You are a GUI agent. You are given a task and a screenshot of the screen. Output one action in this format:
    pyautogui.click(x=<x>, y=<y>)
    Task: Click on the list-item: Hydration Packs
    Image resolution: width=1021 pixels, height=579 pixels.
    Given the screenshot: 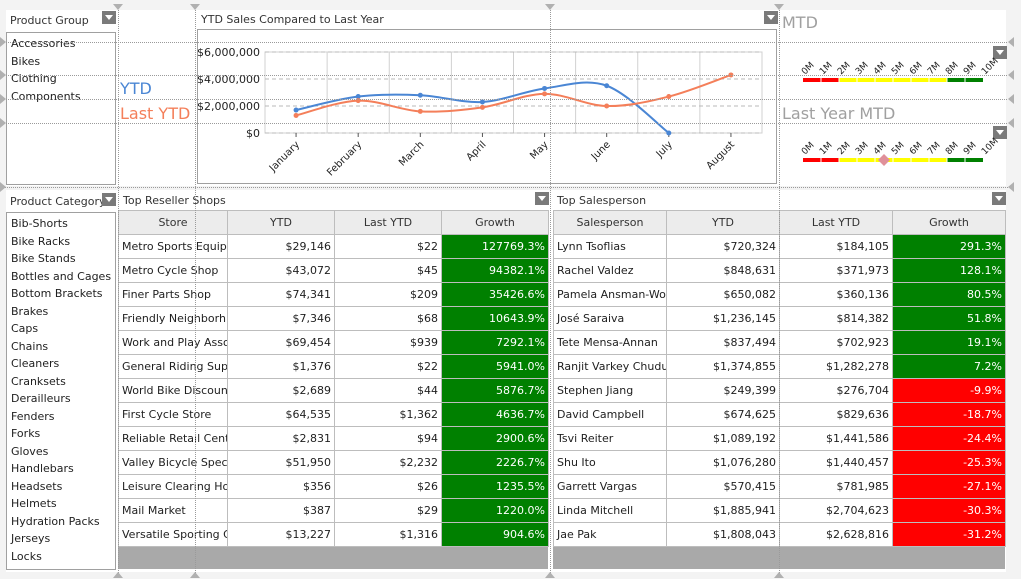 What is the action you would take?
    pyautogui.click(x=61, y=522)
    